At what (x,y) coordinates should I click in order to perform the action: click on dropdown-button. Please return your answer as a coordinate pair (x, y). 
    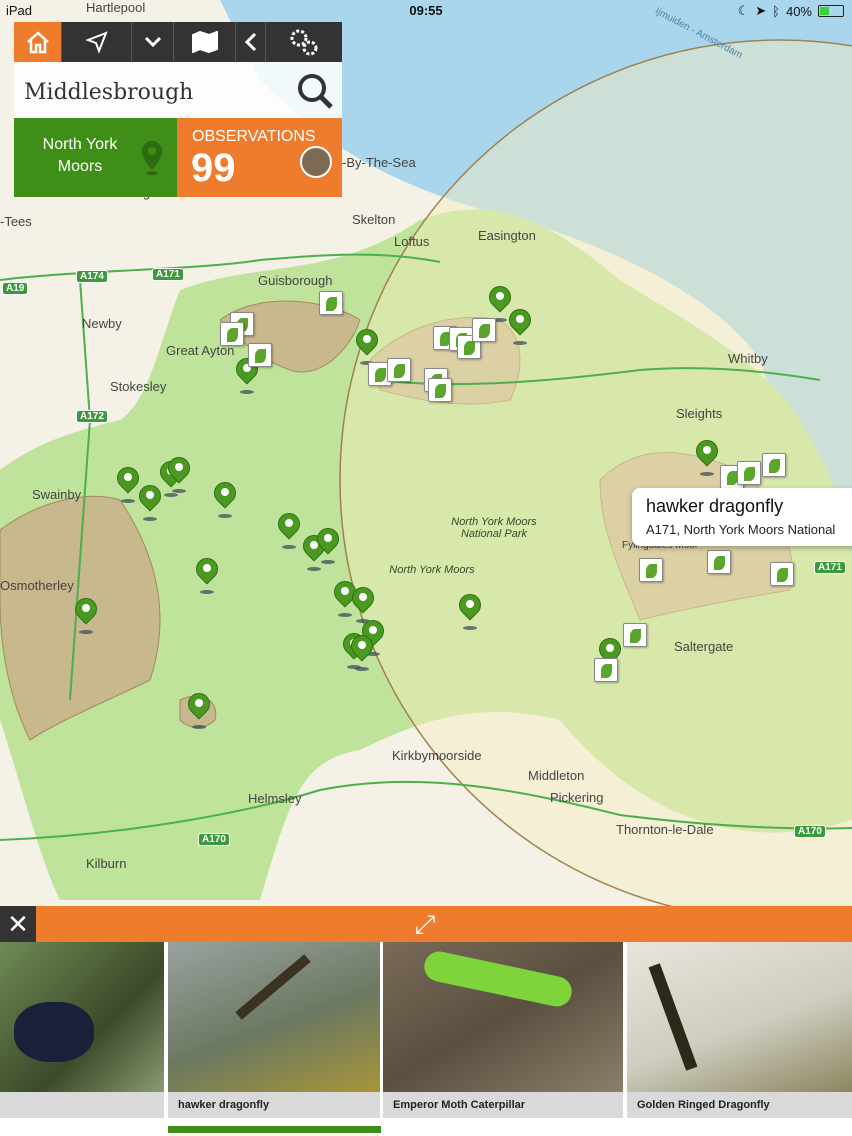
    Looking at the image, I should click on (153, 42).